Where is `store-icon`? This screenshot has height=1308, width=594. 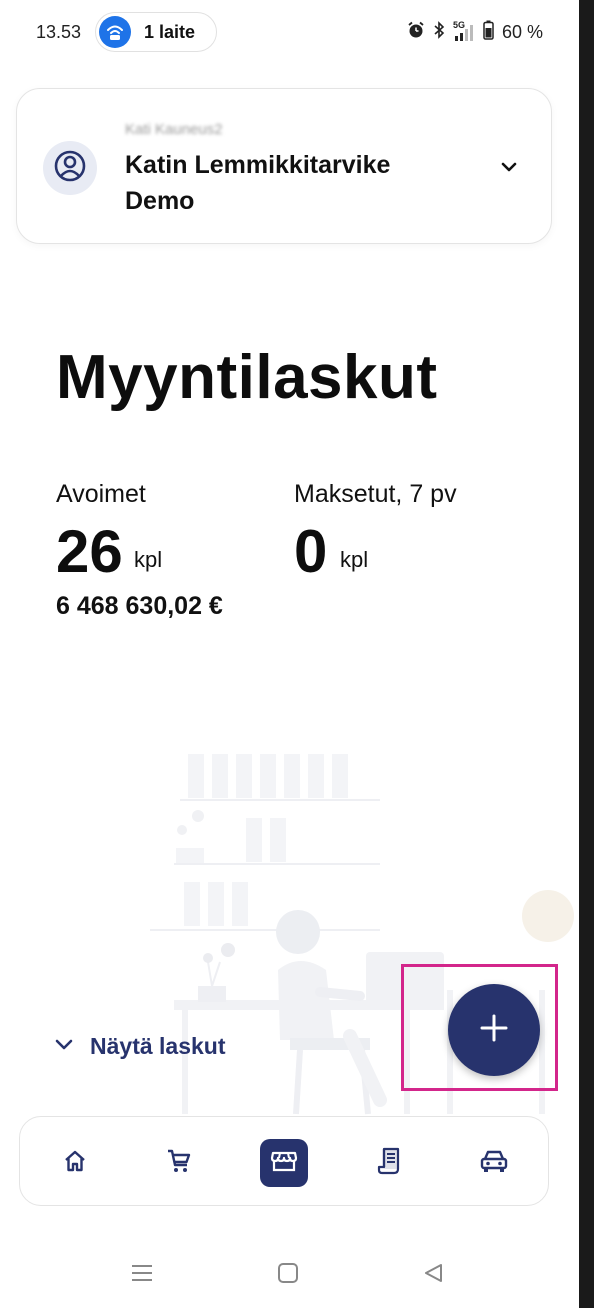 store-icon is located at coordinates (284, 1163).